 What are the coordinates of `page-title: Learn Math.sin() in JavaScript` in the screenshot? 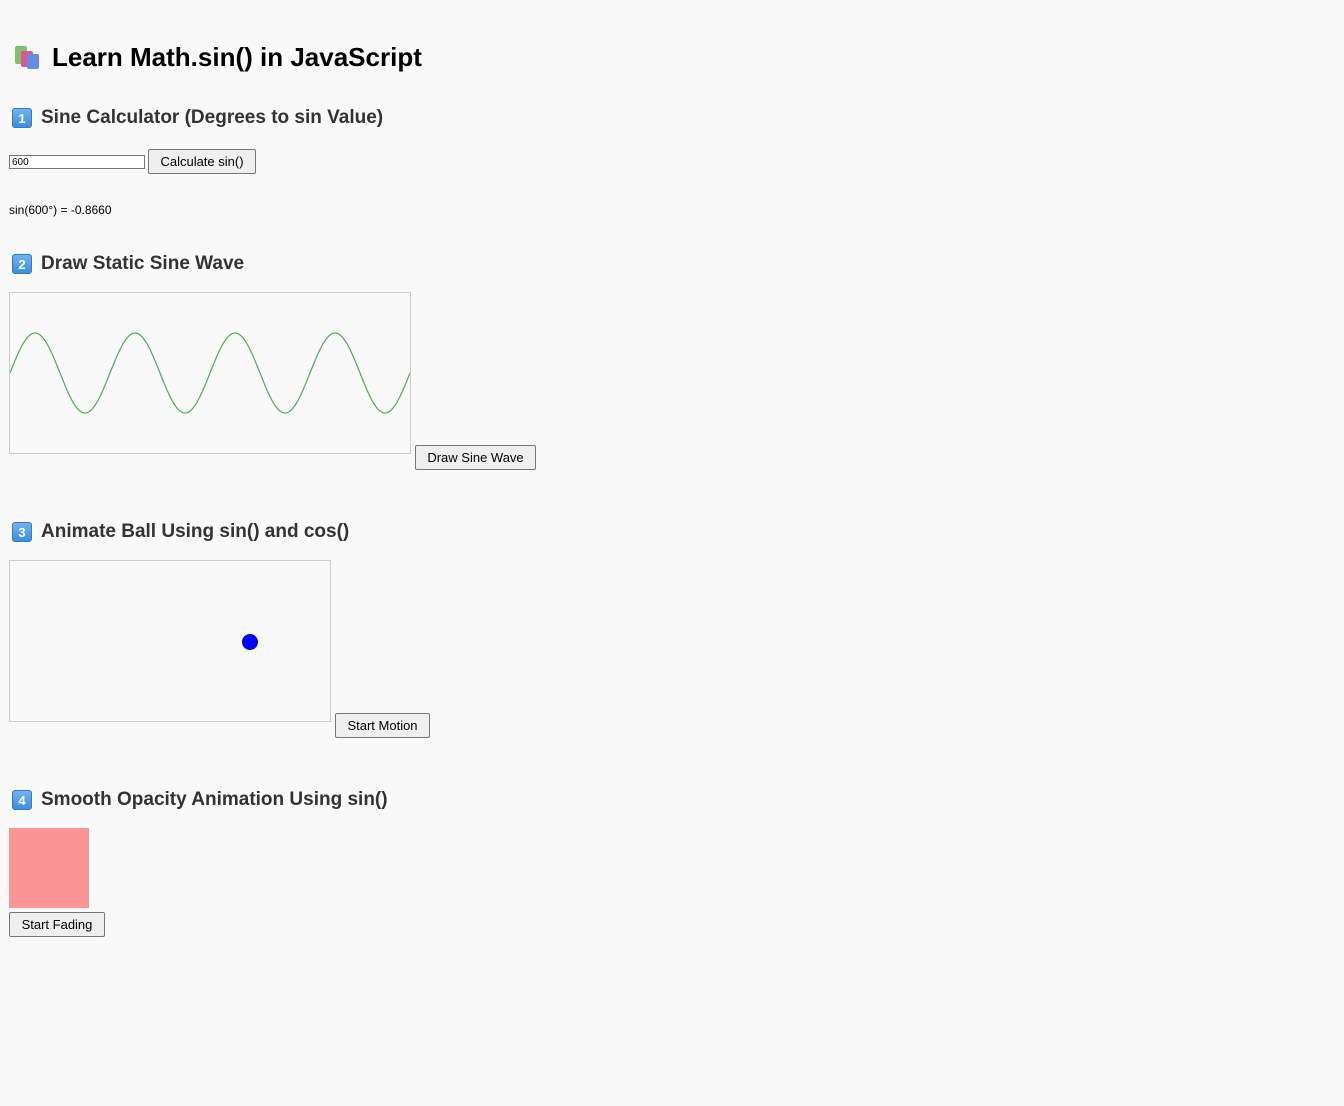 It's located at (218, 57).